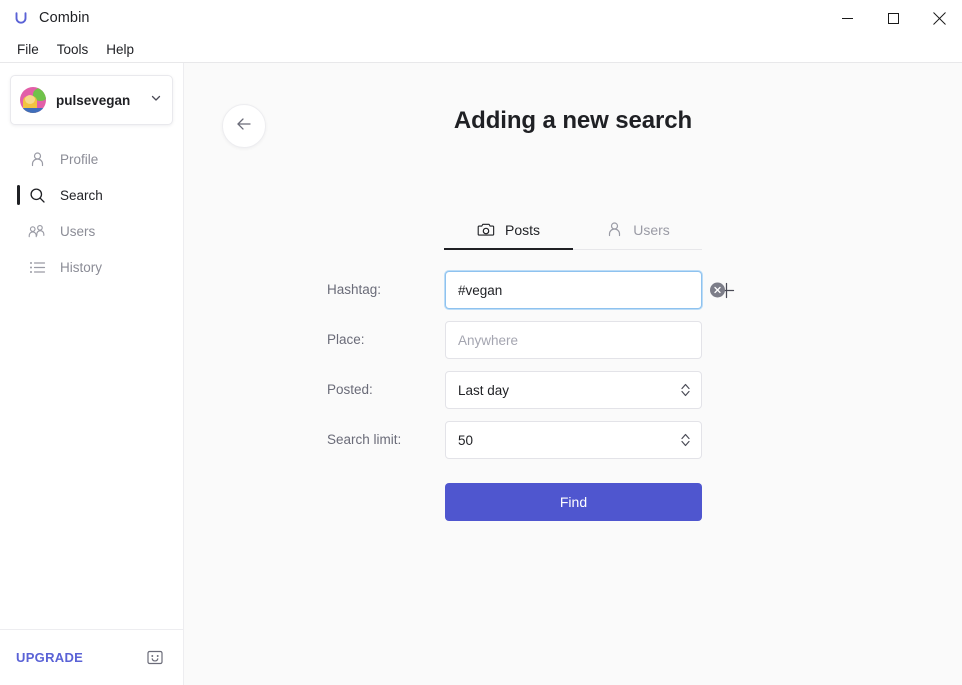 Image resolution: width=962 pixels, height=685 pixels. Describe the element at coordinates (651, 229) in the screenshot. I see `tab-label: Users` at that location.